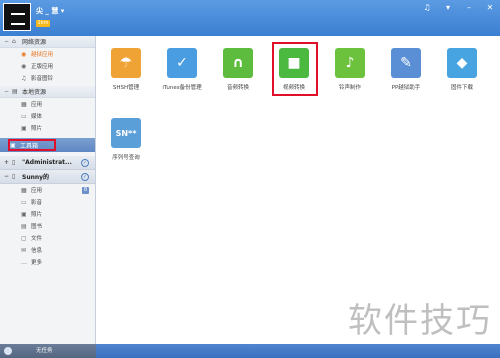 The width and height of the screenshot is (500, 358). Describe the element at coordinates (37, 117) in the screenshot. I see `sidebar-item-label: 媒体` at that location.